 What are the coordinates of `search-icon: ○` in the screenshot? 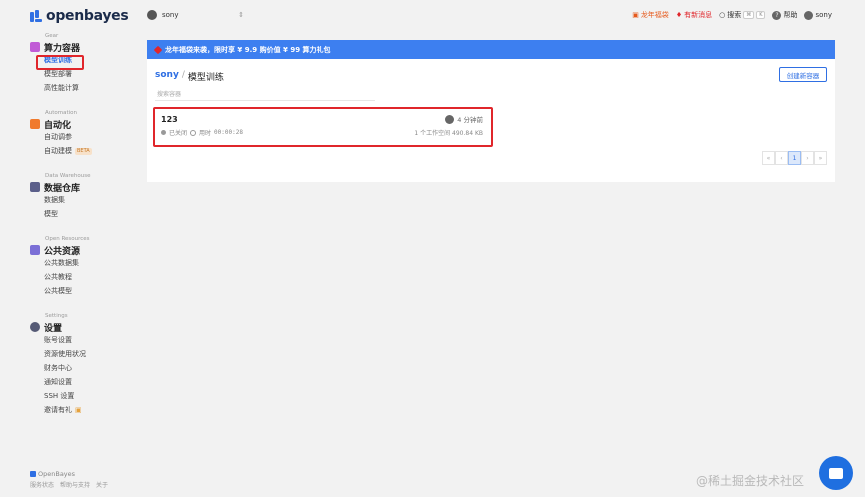 It's located at (722, 15).